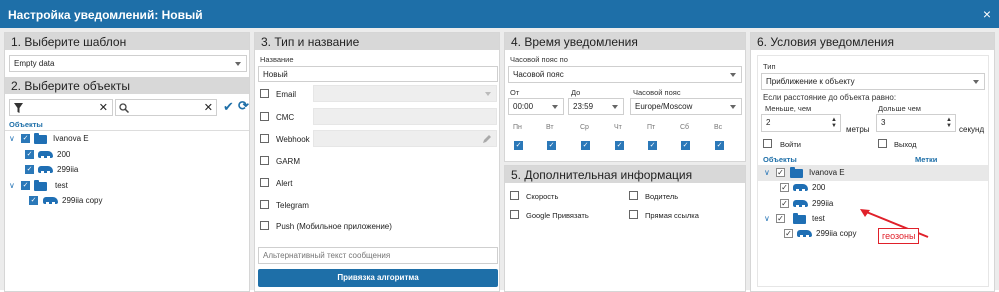 The width and height of the screenshot is (999, 292). What do you see at coordinates (378, 255) in the screenshot?
I see `alt-text-input` at bounding box center [378, 255].